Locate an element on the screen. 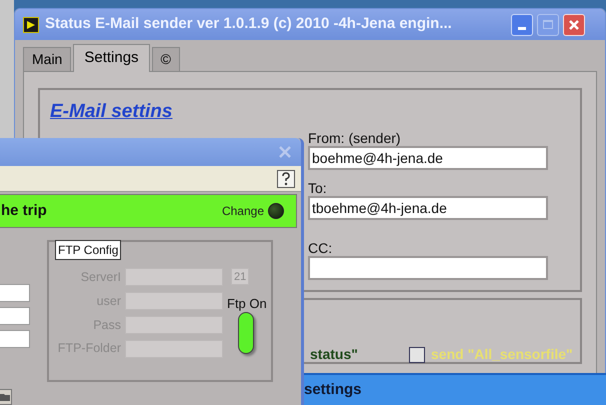 The image size is (606, 405). checkbox is located at coordinates (417, 354).